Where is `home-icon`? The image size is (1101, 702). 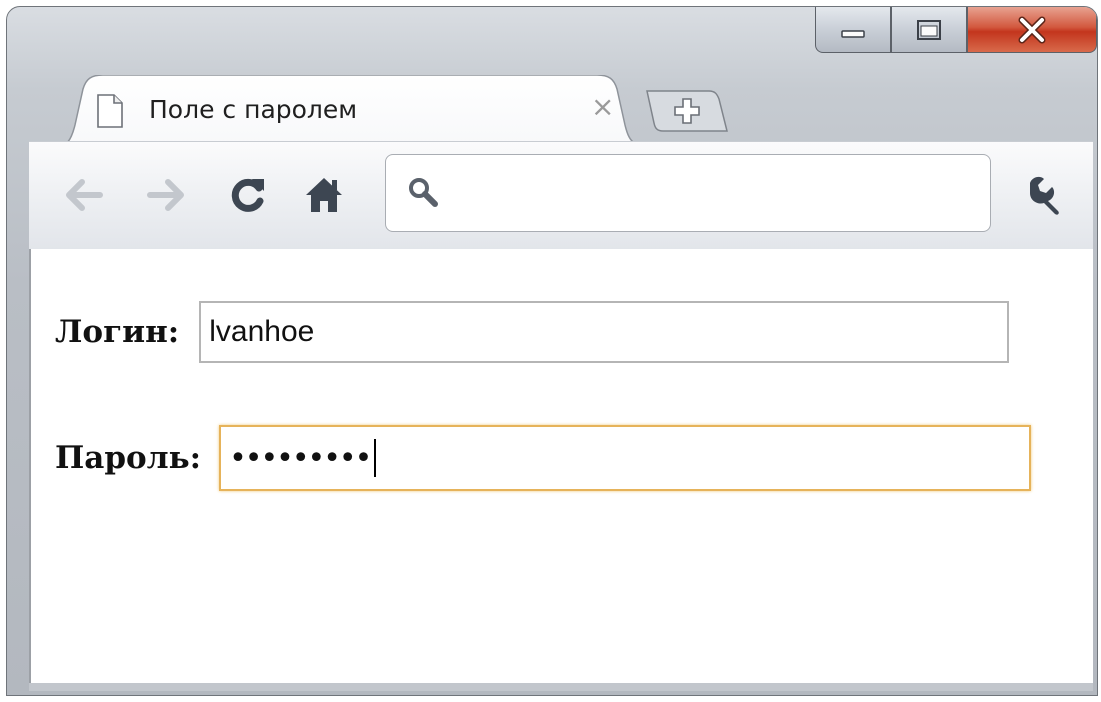
home-icon is located at coordinates (324, 195).